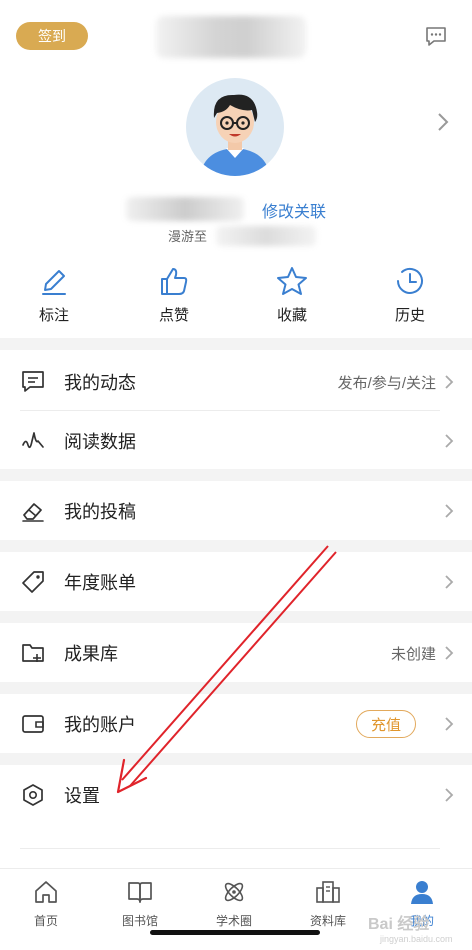 This screenshot has height=950, width=472. Describe the element at coordinates (33, 440) in the screenshot. I see `pulse-line-icon` at that location.